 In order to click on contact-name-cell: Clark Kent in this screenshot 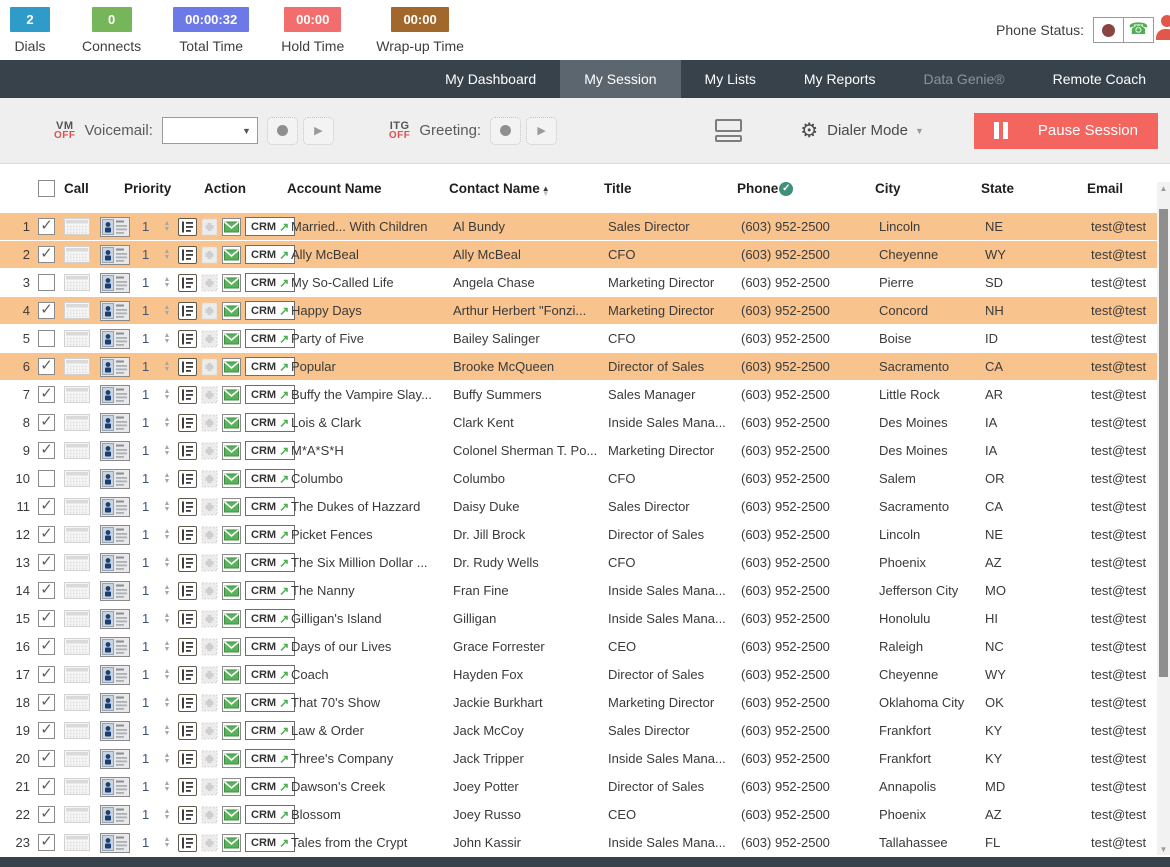, I will do `click(530, 422)`.